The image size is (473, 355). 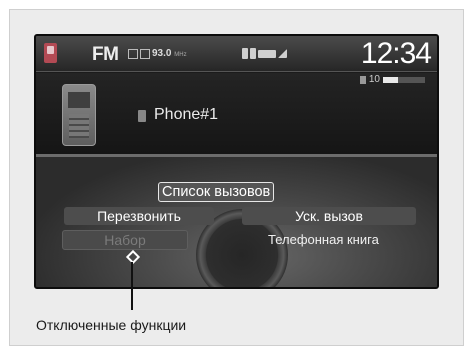 I want to click on audio-source: FM, so click(x=105, y=54).